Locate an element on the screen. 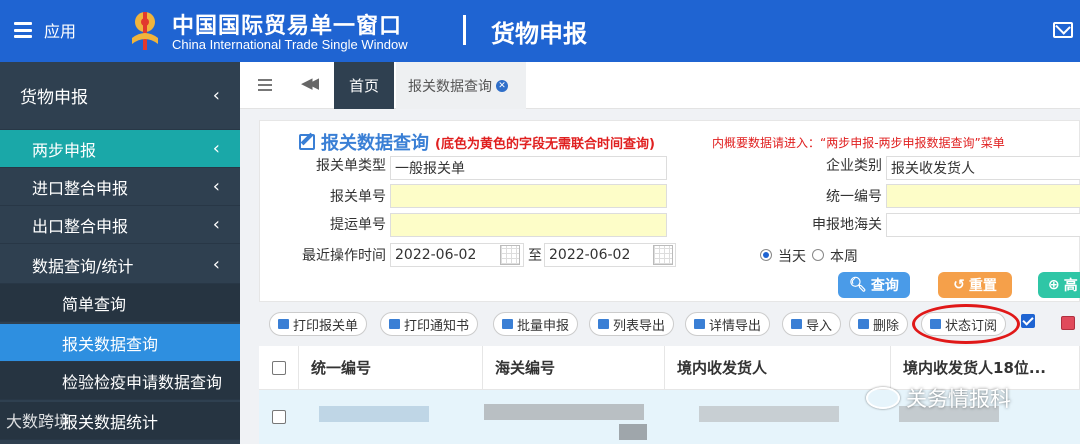 Image resolution: width=1080 pixels, height=444 pixels. watermark-text: 关务情报科 is located at coordinates (958, 399).